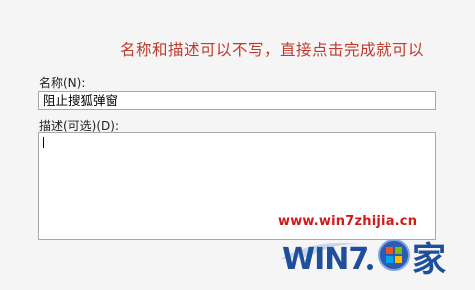 This screenshot has width=475, height=290. What do you see at coordinates (43, 142) in the screenshot?
I see `text-caret` at bounding box center [43, 142].